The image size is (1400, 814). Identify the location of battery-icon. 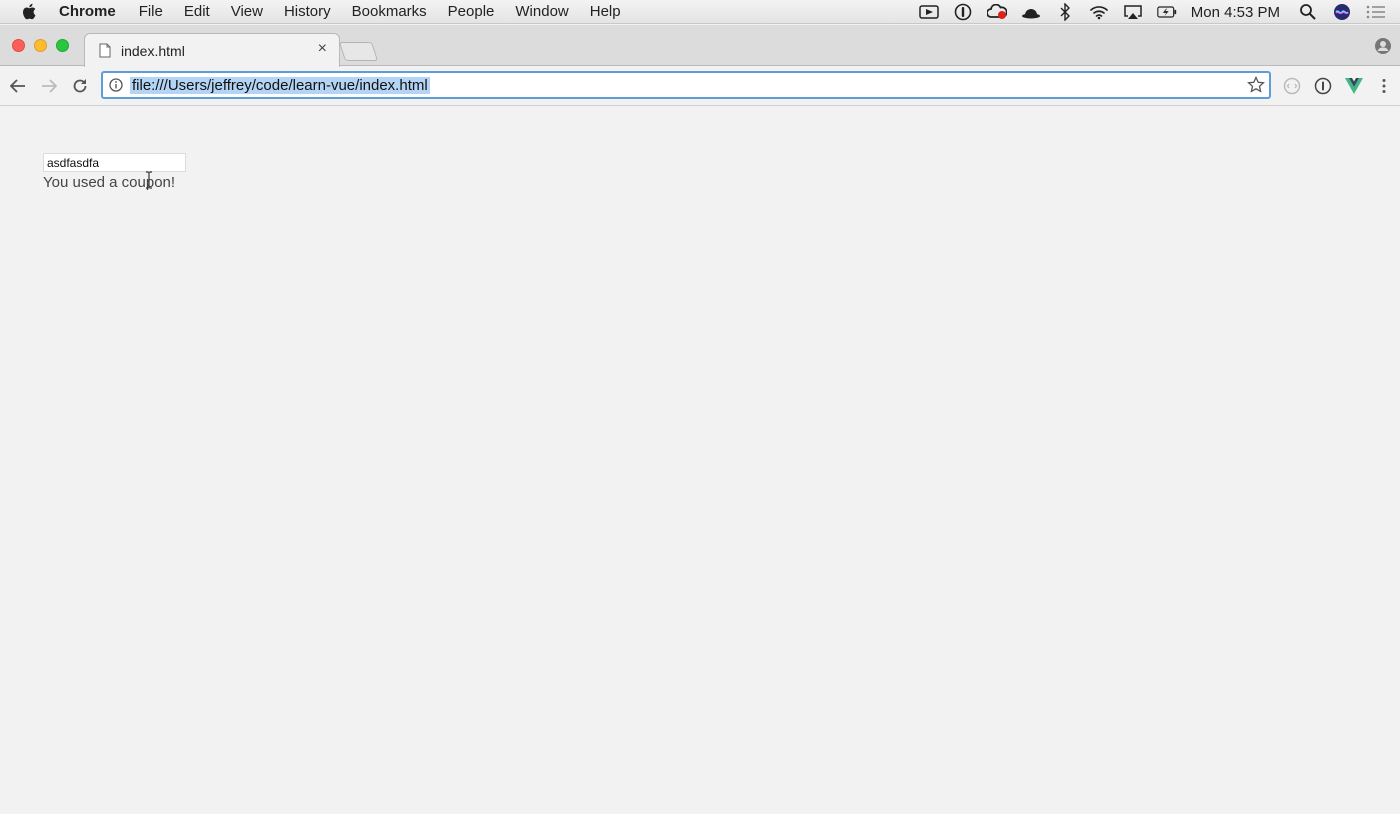
(1167, 12).